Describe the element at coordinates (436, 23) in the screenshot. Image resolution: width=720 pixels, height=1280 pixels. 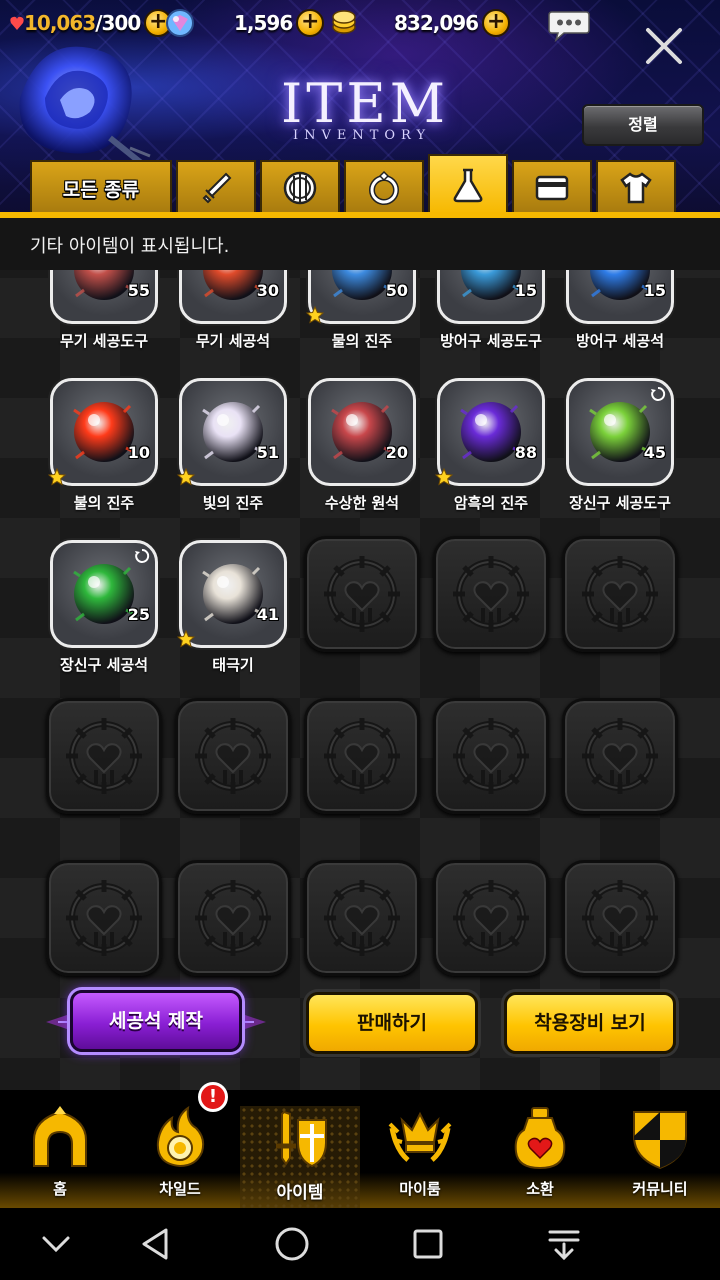
I see `gold-value: 832,096` at that location.